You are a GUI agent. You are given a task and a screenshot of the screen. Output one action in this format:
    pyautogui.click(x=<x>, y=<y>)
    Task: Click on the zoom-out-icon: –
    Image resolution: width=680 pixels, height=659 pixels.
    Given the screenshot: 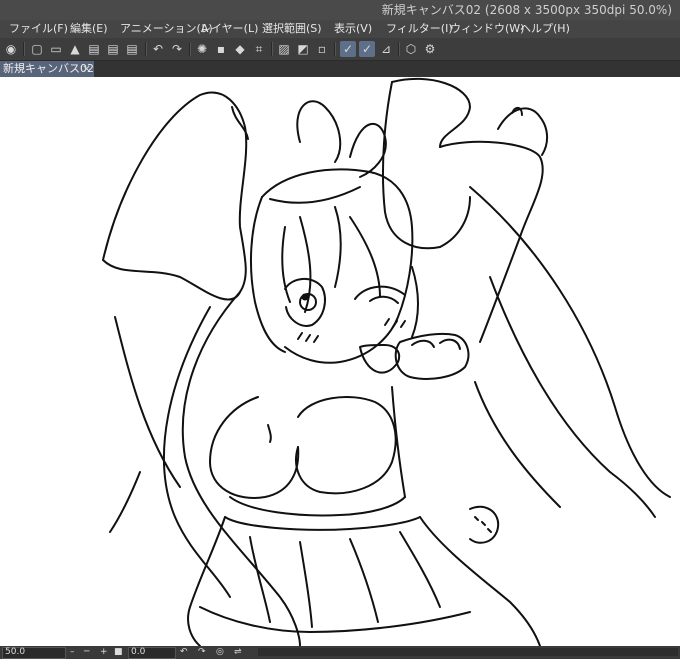 What is the action you would take?
    pyautogui.click(x=72, y=652)
    